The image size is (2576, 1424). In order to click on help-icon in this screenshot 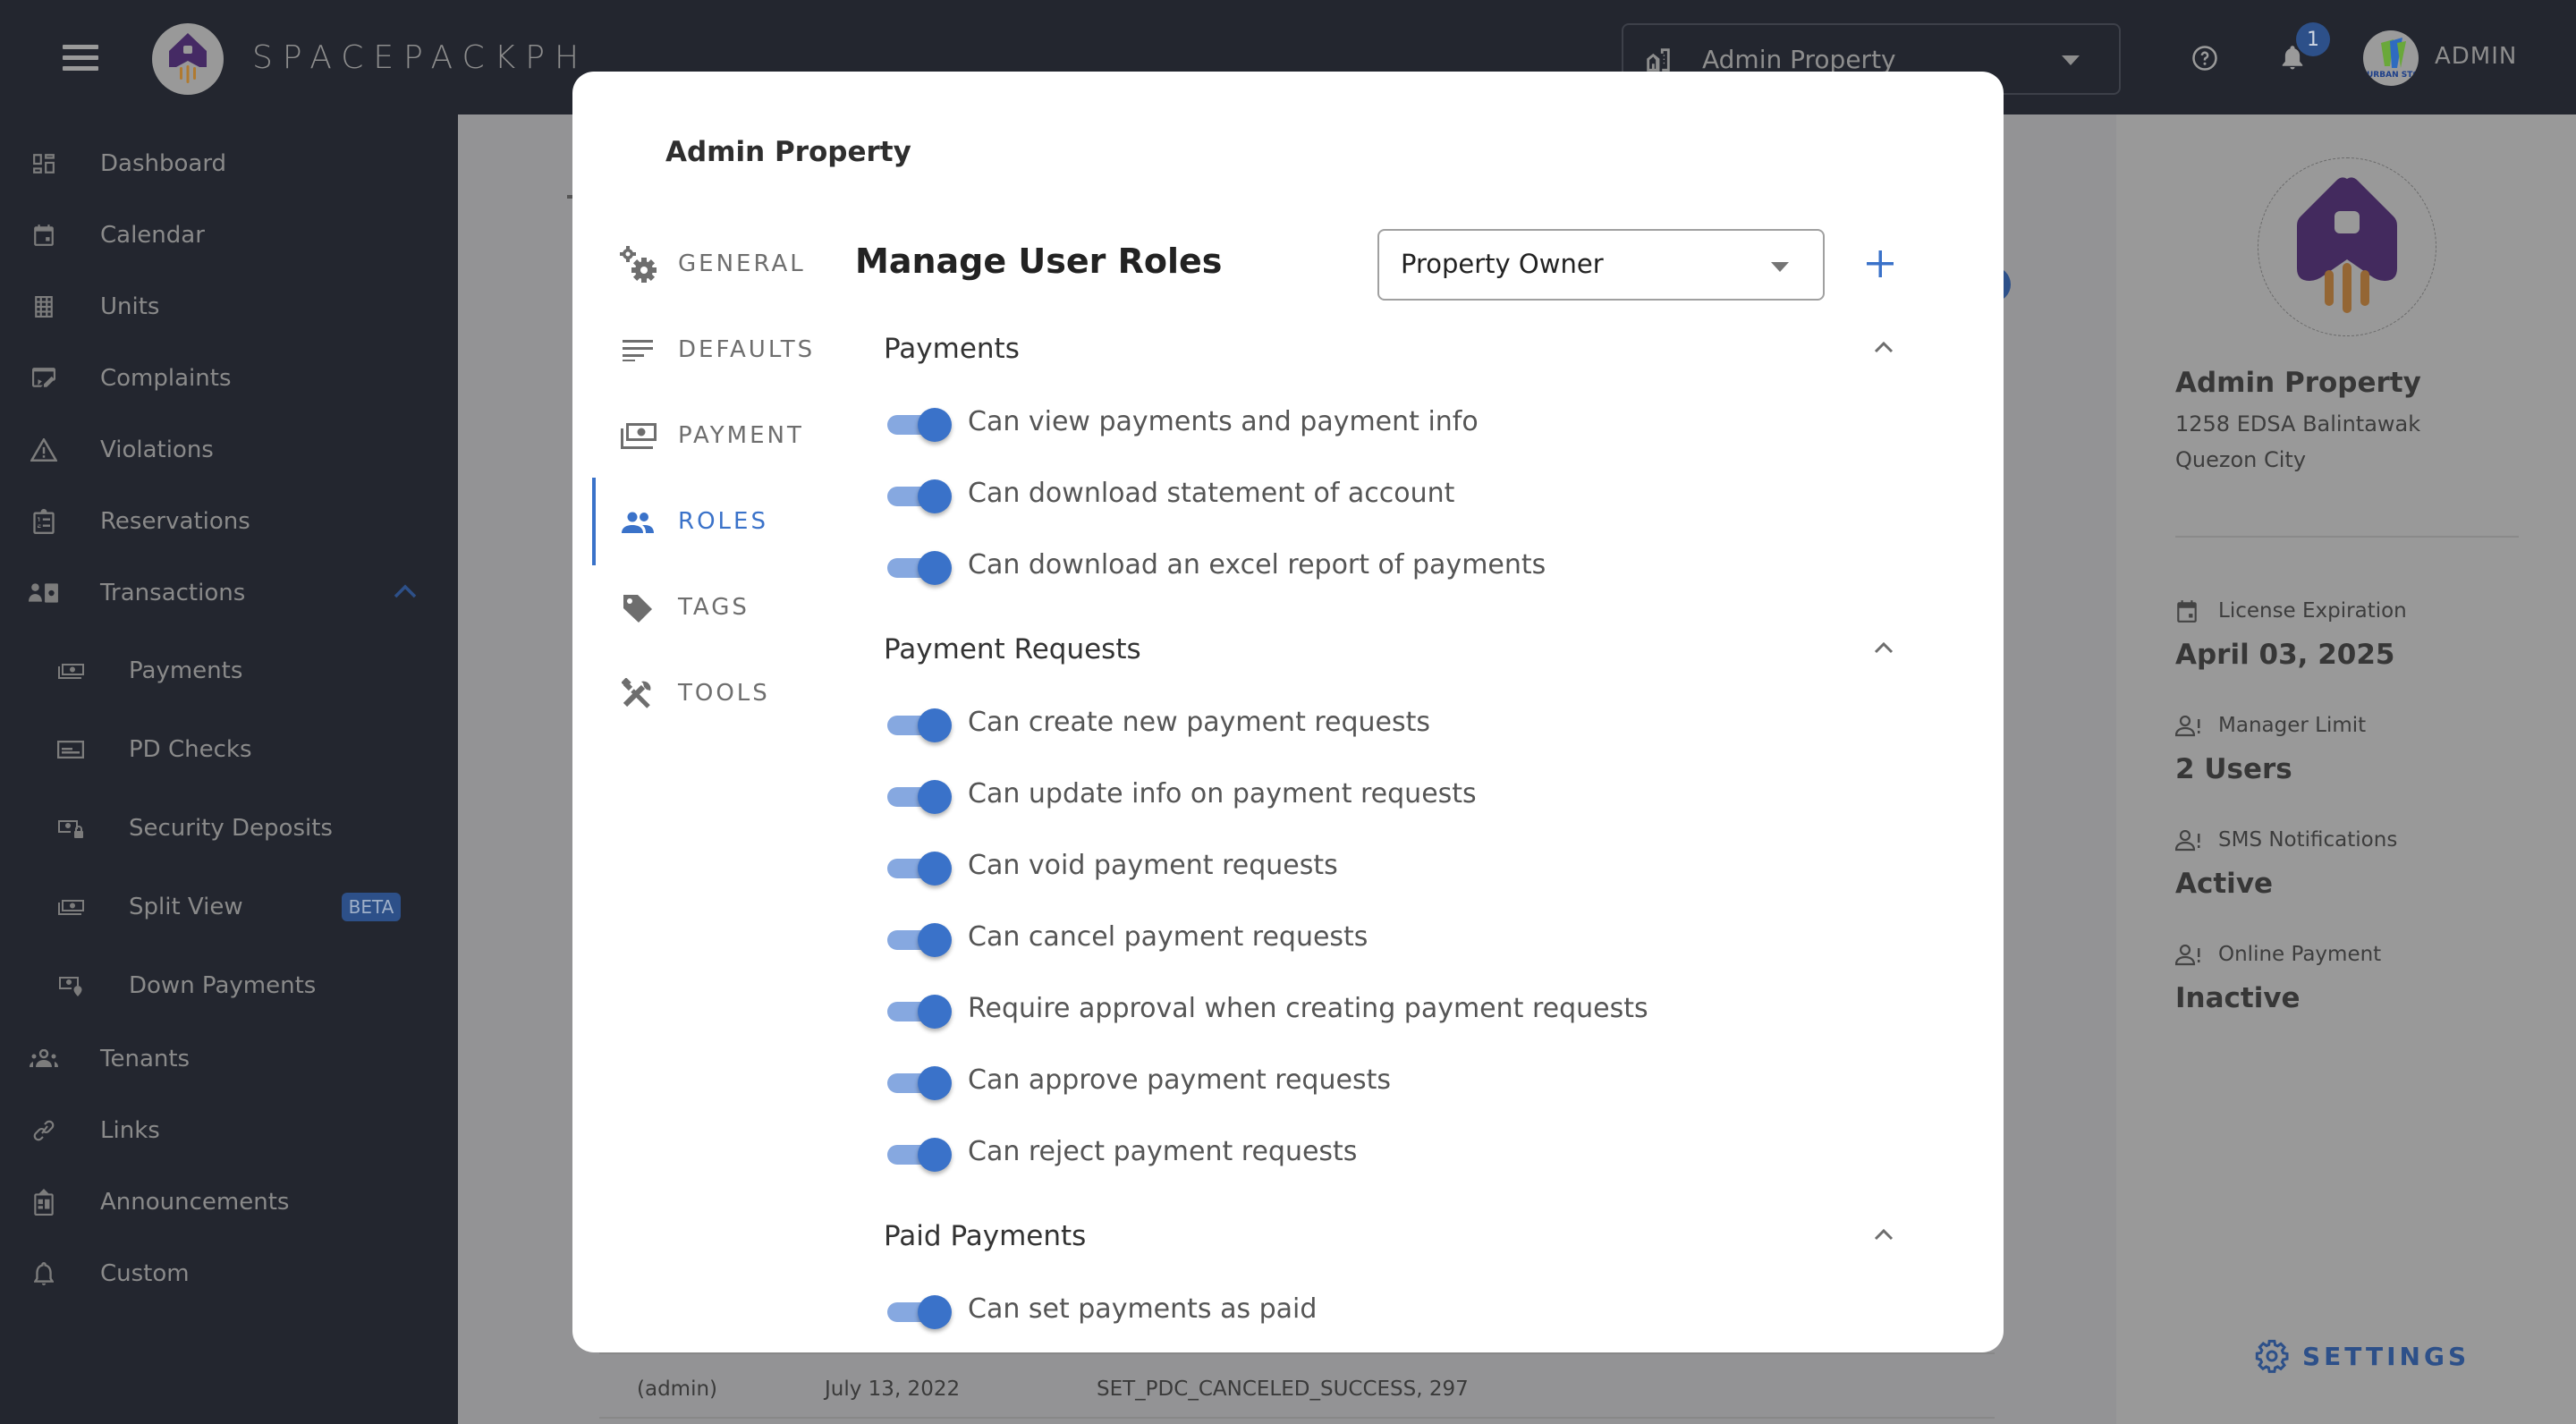, I will do `click(2204, 60)`.